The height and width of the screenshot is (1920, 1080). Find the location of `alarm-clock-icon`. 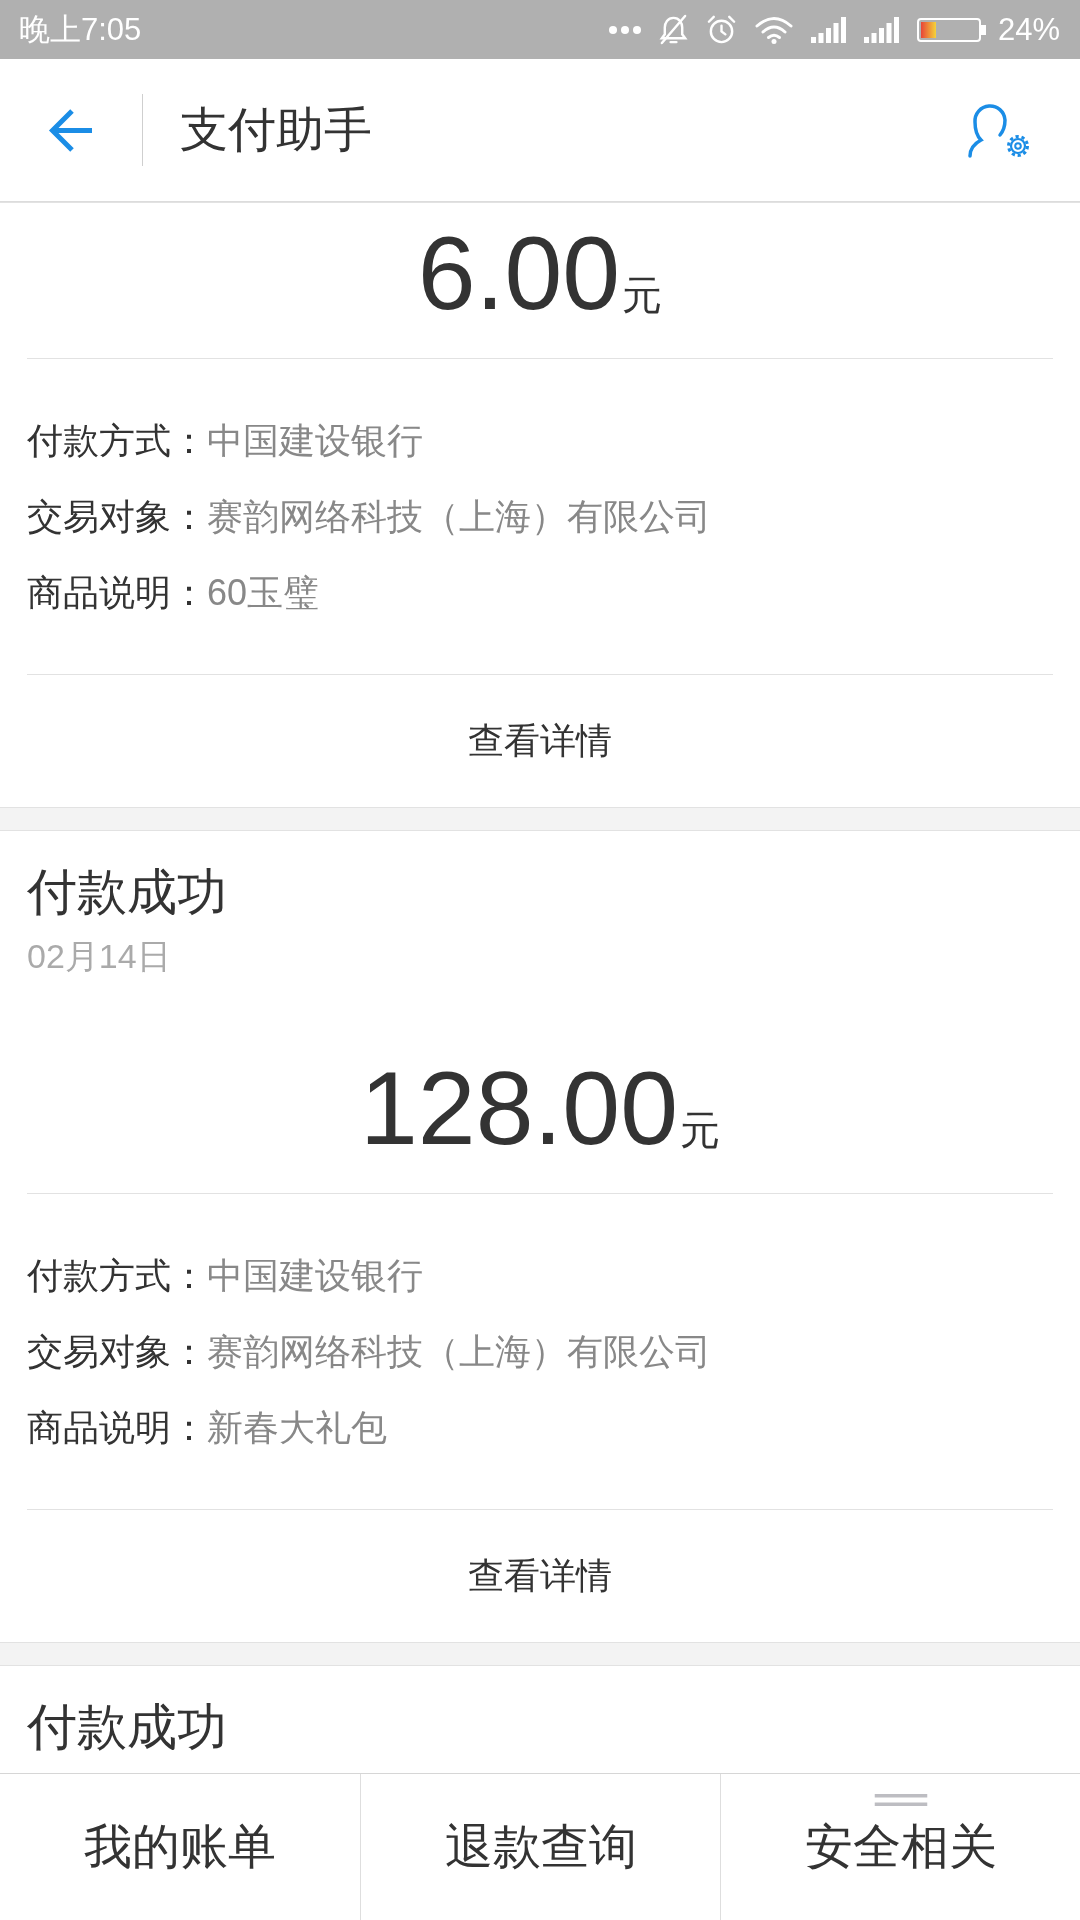

alarm-clock-icon is located at coordinates (721, 29).